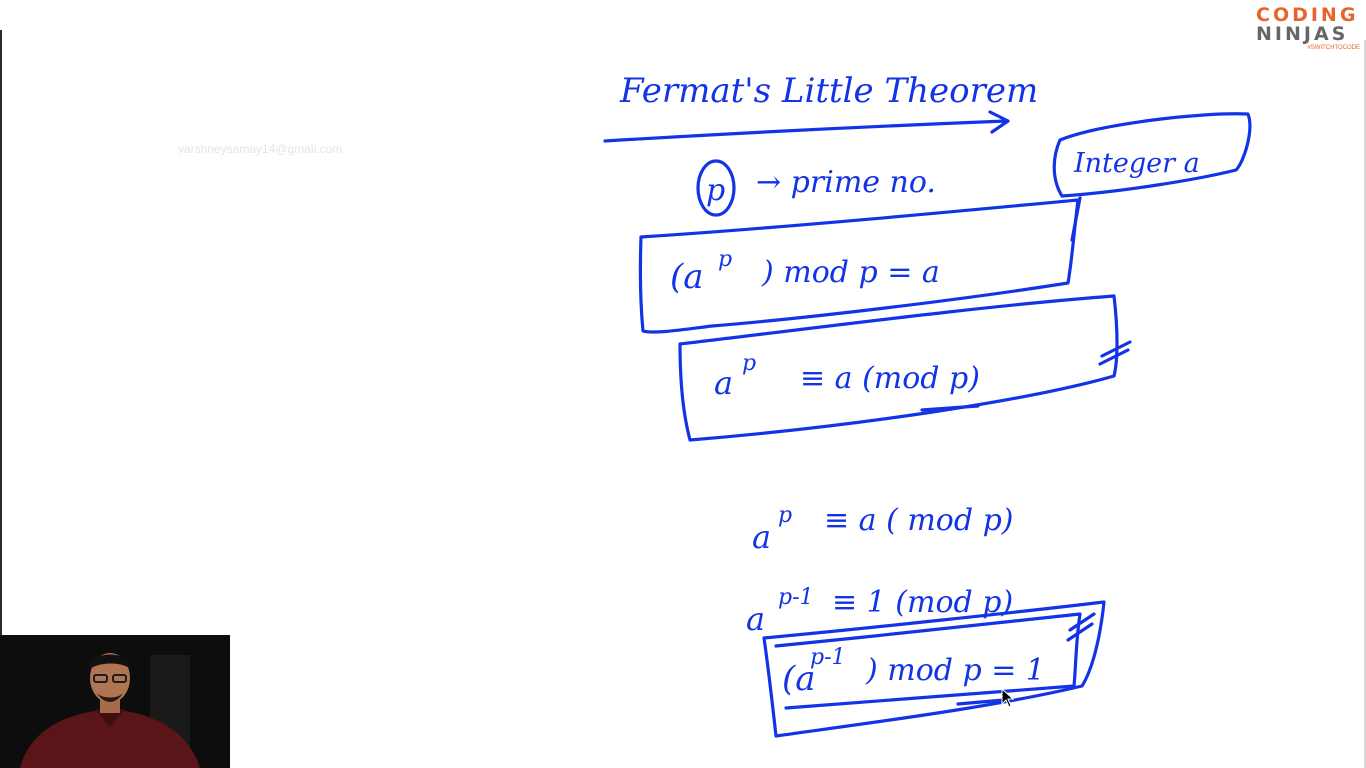  What do you see at coordinates (806, 126) in the screenshot?
I see `title-underline-arrow` at bounding box center [806, 126].